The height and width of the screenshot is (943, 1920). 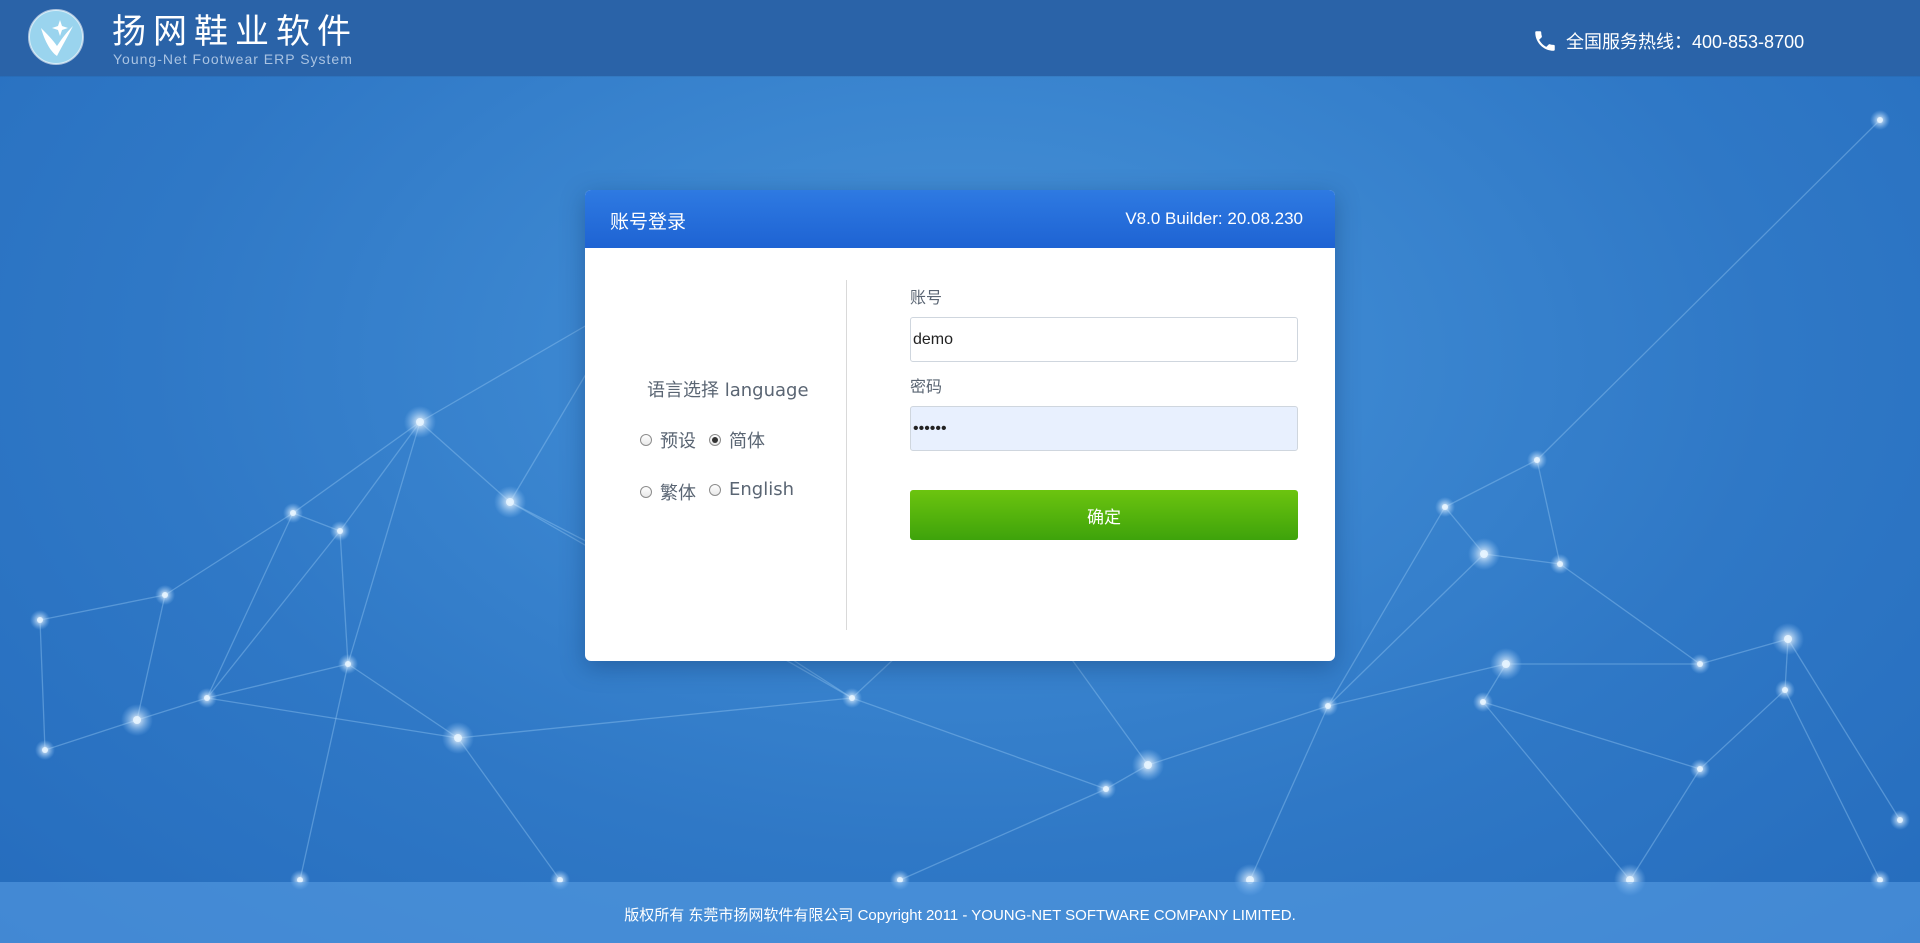 I want to click on phone-icon, so click(x=1545, y=41).